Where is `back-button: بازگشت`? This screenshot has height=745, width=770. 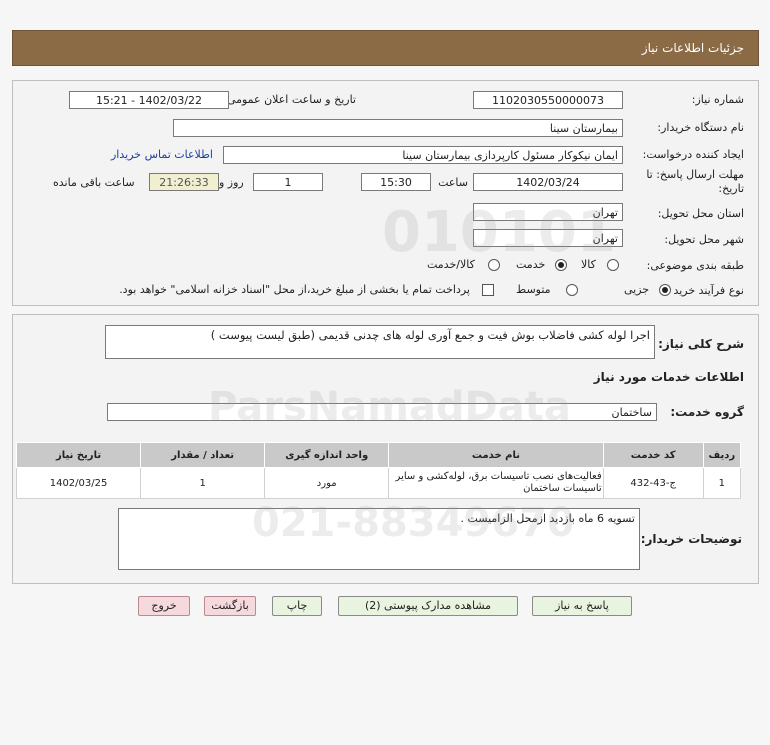 back-button: بازگشت is located at coordinates (230, 606).